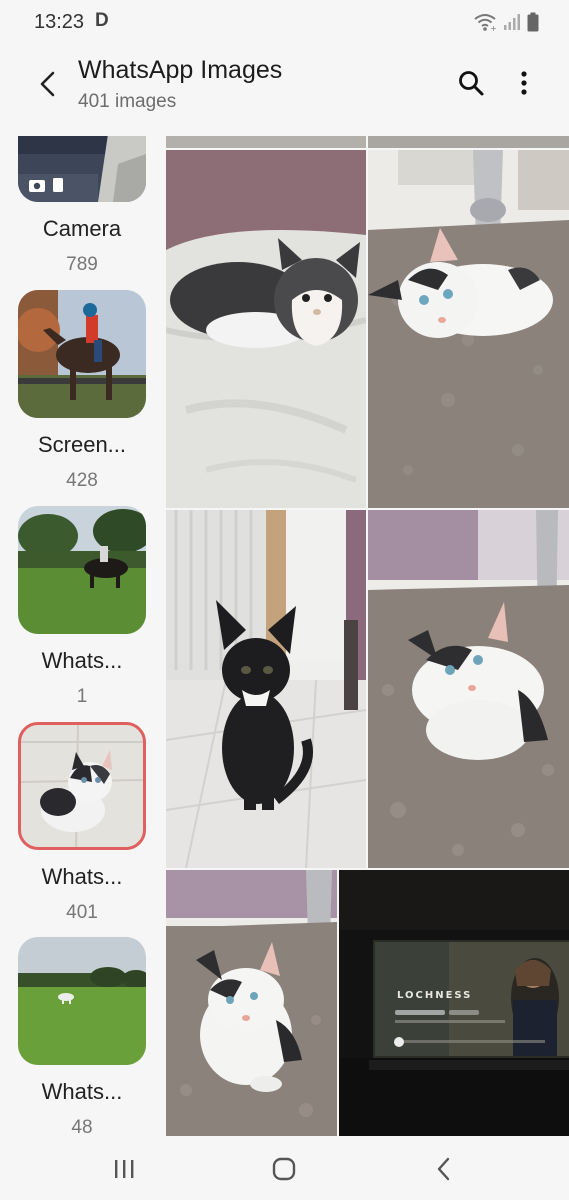  I want to click on recent-apps-icon, so click(124, 1169).